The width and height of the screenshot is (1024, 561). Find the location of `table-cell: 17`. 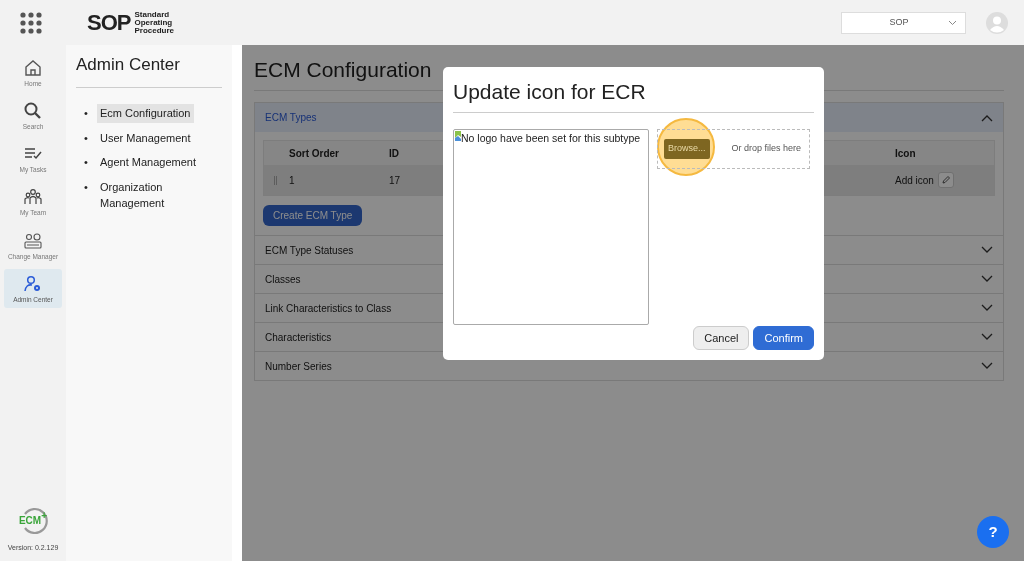

table-cell: 17 is located at coordinates (395, 180).